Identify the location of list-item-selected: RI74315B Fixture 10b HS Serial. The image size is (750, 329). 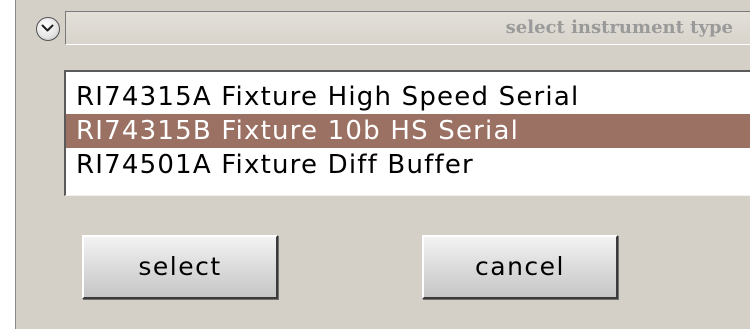
(408, 131).